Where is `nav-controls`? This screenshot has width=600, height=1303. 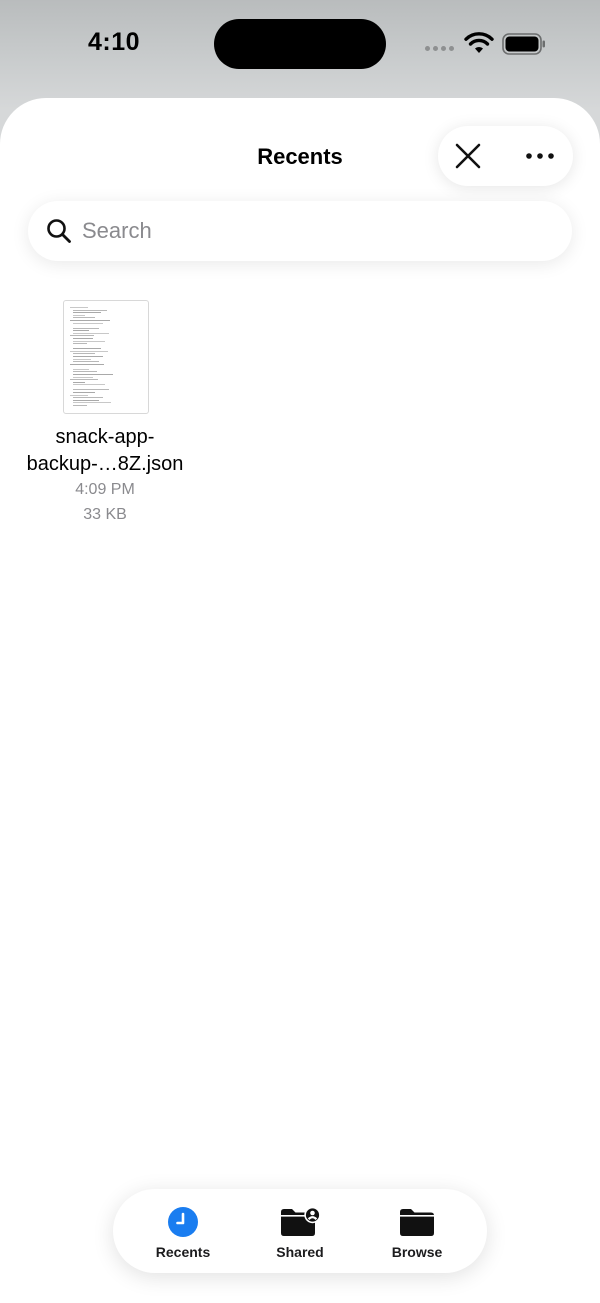 nav-controls is located at coordinates (505, 156).